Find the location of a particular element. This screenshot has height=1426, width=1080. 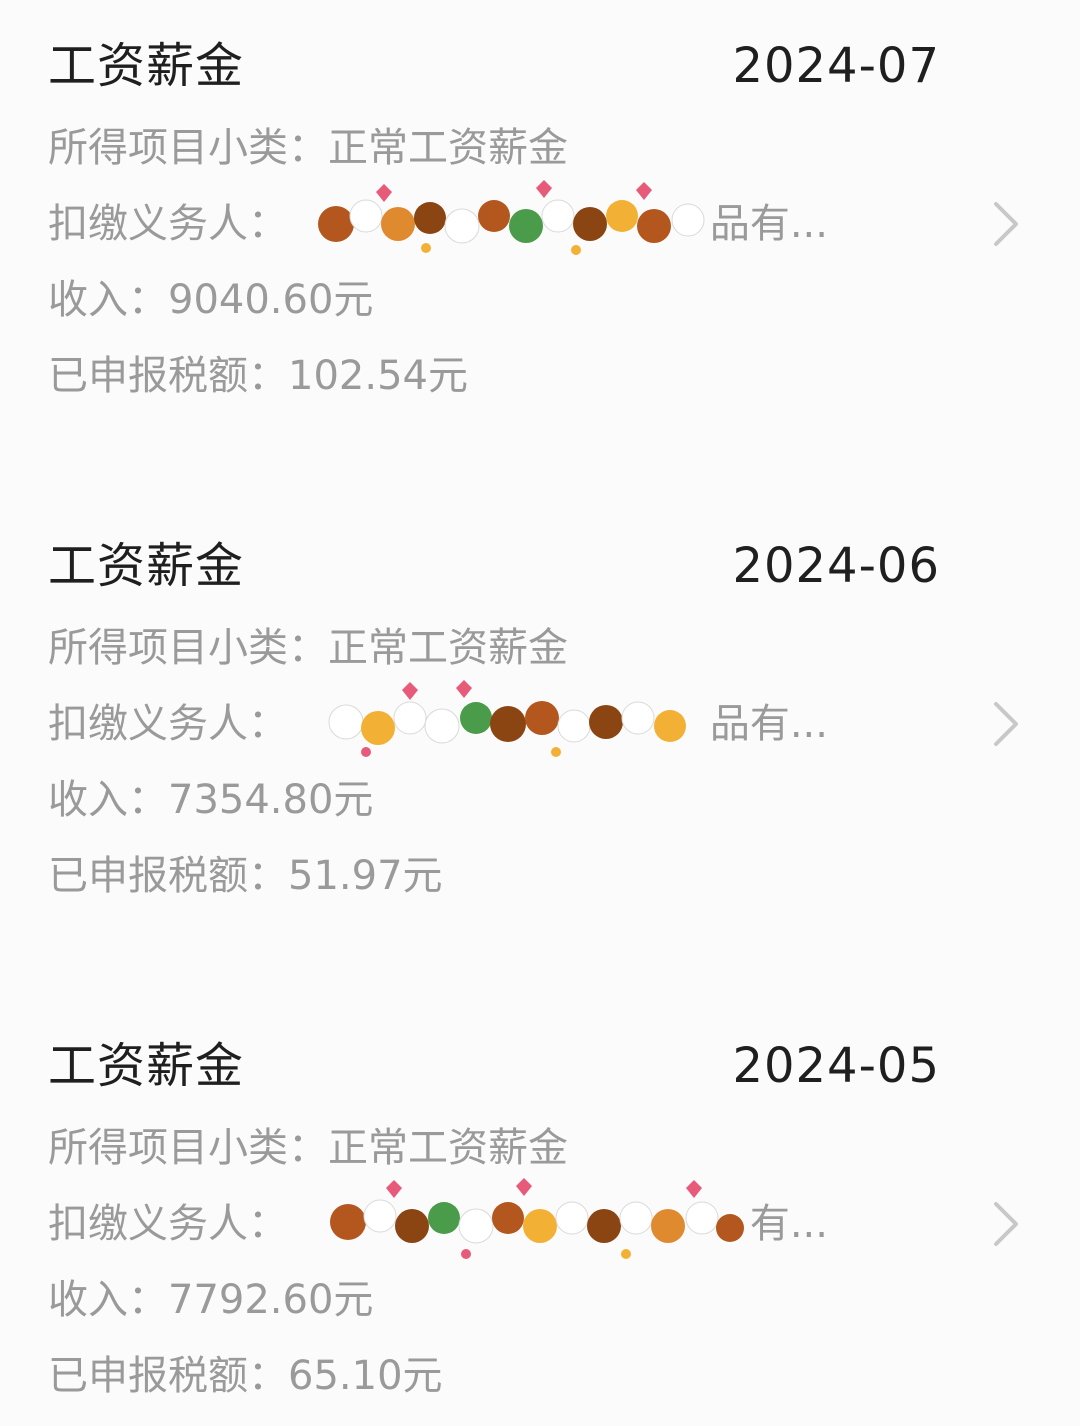

record-period: 2024-05 is located at coordinates (836, 1066).